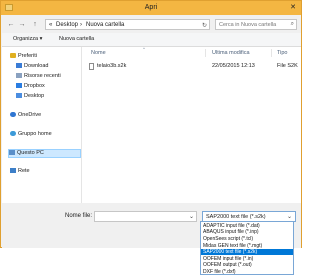  Describe the element at coordinates (247, 232) in the screenshot. I see `filetype-option: ABAQUS input file (*.inp)` at that location.